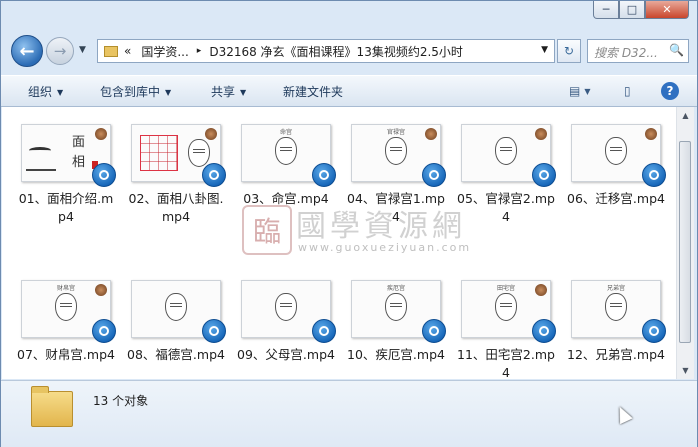 The width and height of the screenshot is (698, 447). What do you see at coordinates (66, 355) in the screenshot?
I see `file-name: 07、财帛宫.mp4` at bounding box center [66, 355].